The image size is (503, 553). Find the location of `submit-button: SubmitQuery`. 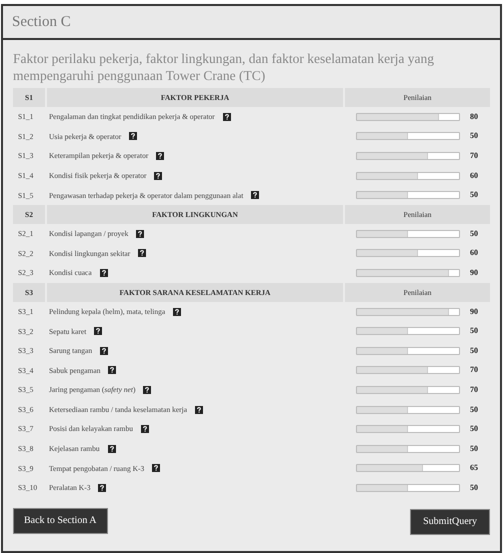

submit-button: SubmitQuery is located at coordinates (450, 521).